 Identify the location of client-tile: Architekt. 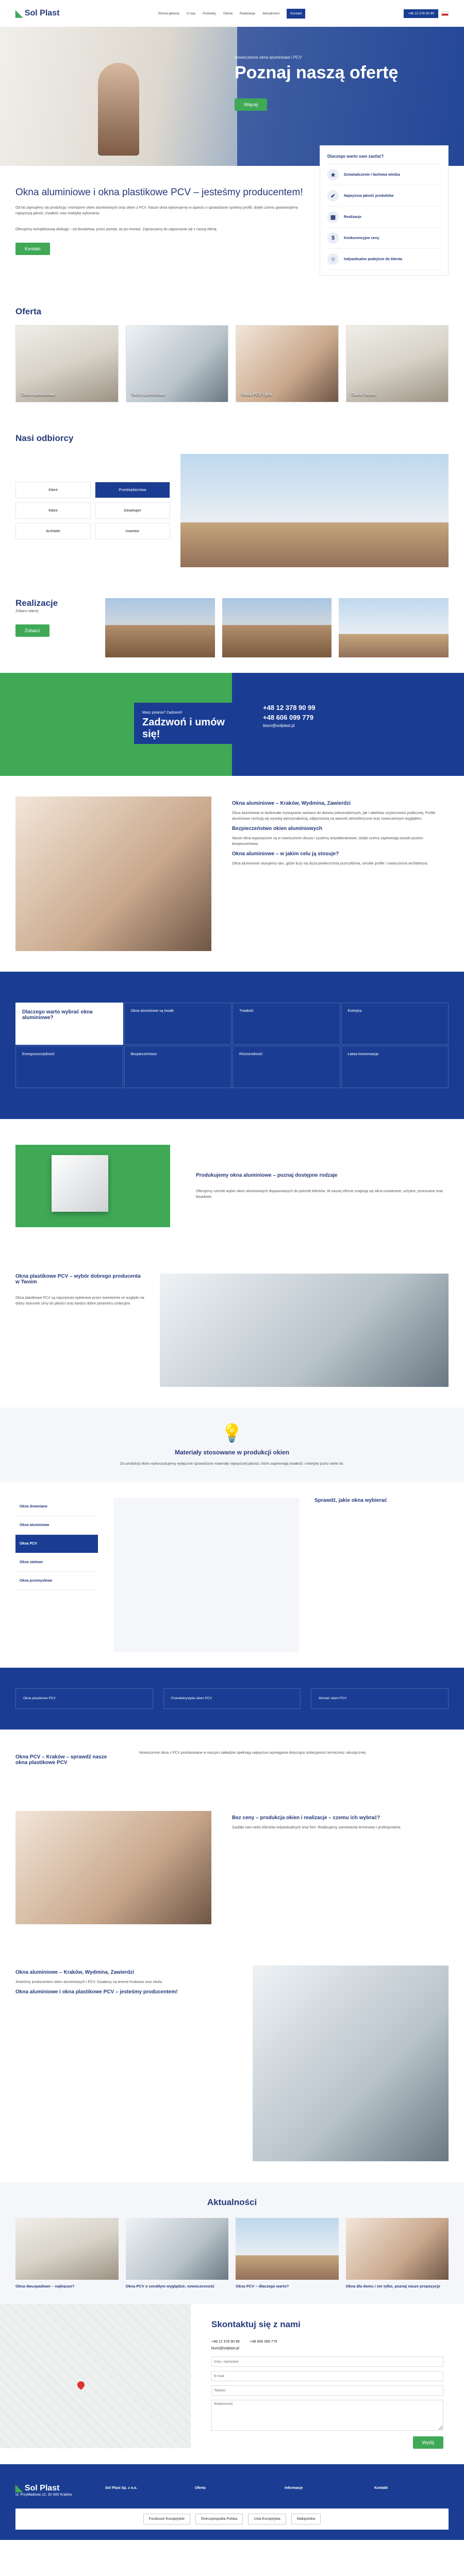
(53, 531).